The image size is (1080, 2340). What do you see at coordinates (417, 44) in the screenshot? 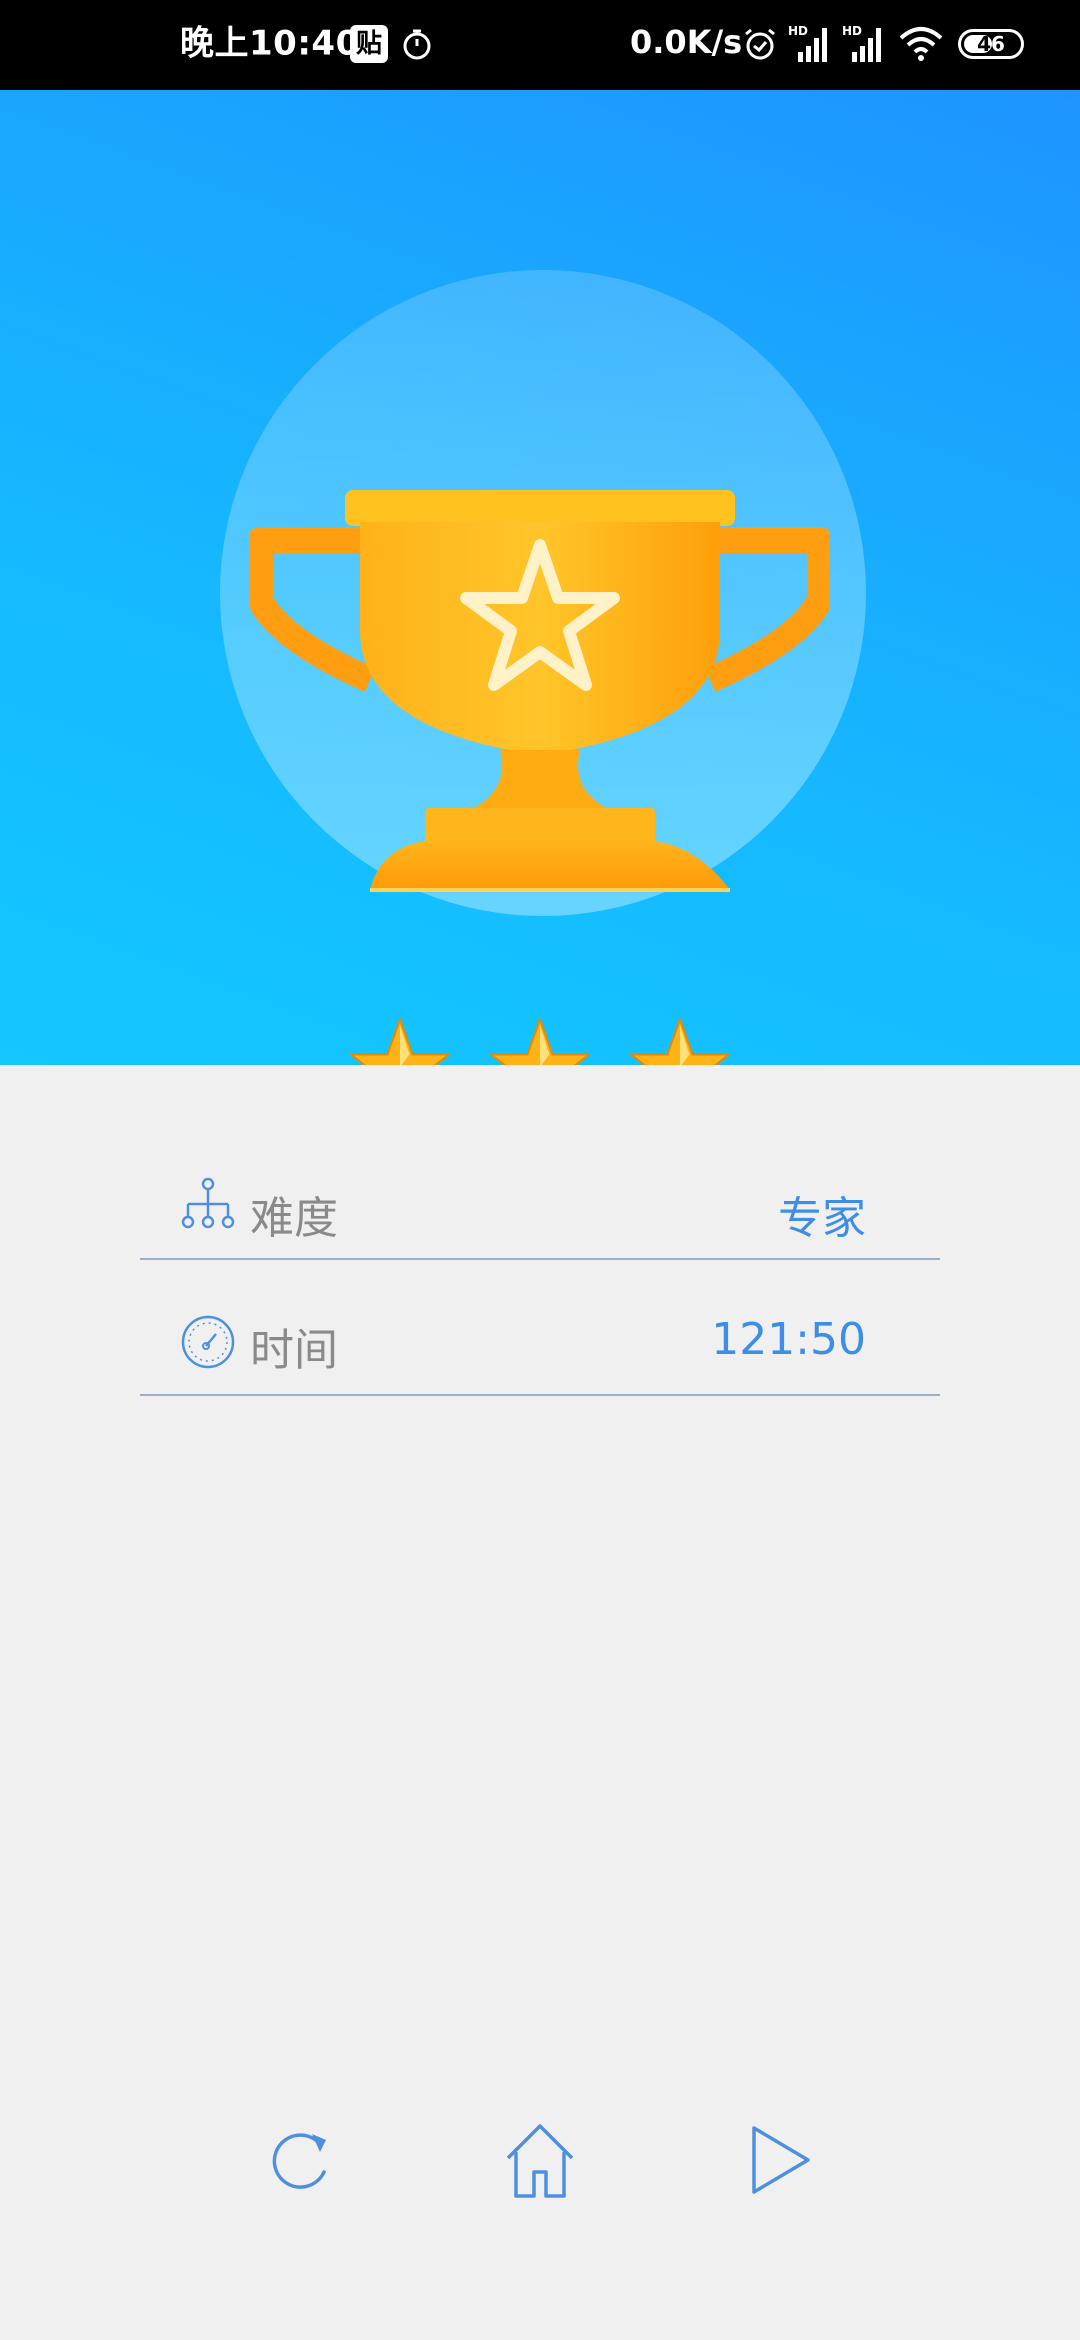
I see `timer-icon` at bounding box center [417, 44].